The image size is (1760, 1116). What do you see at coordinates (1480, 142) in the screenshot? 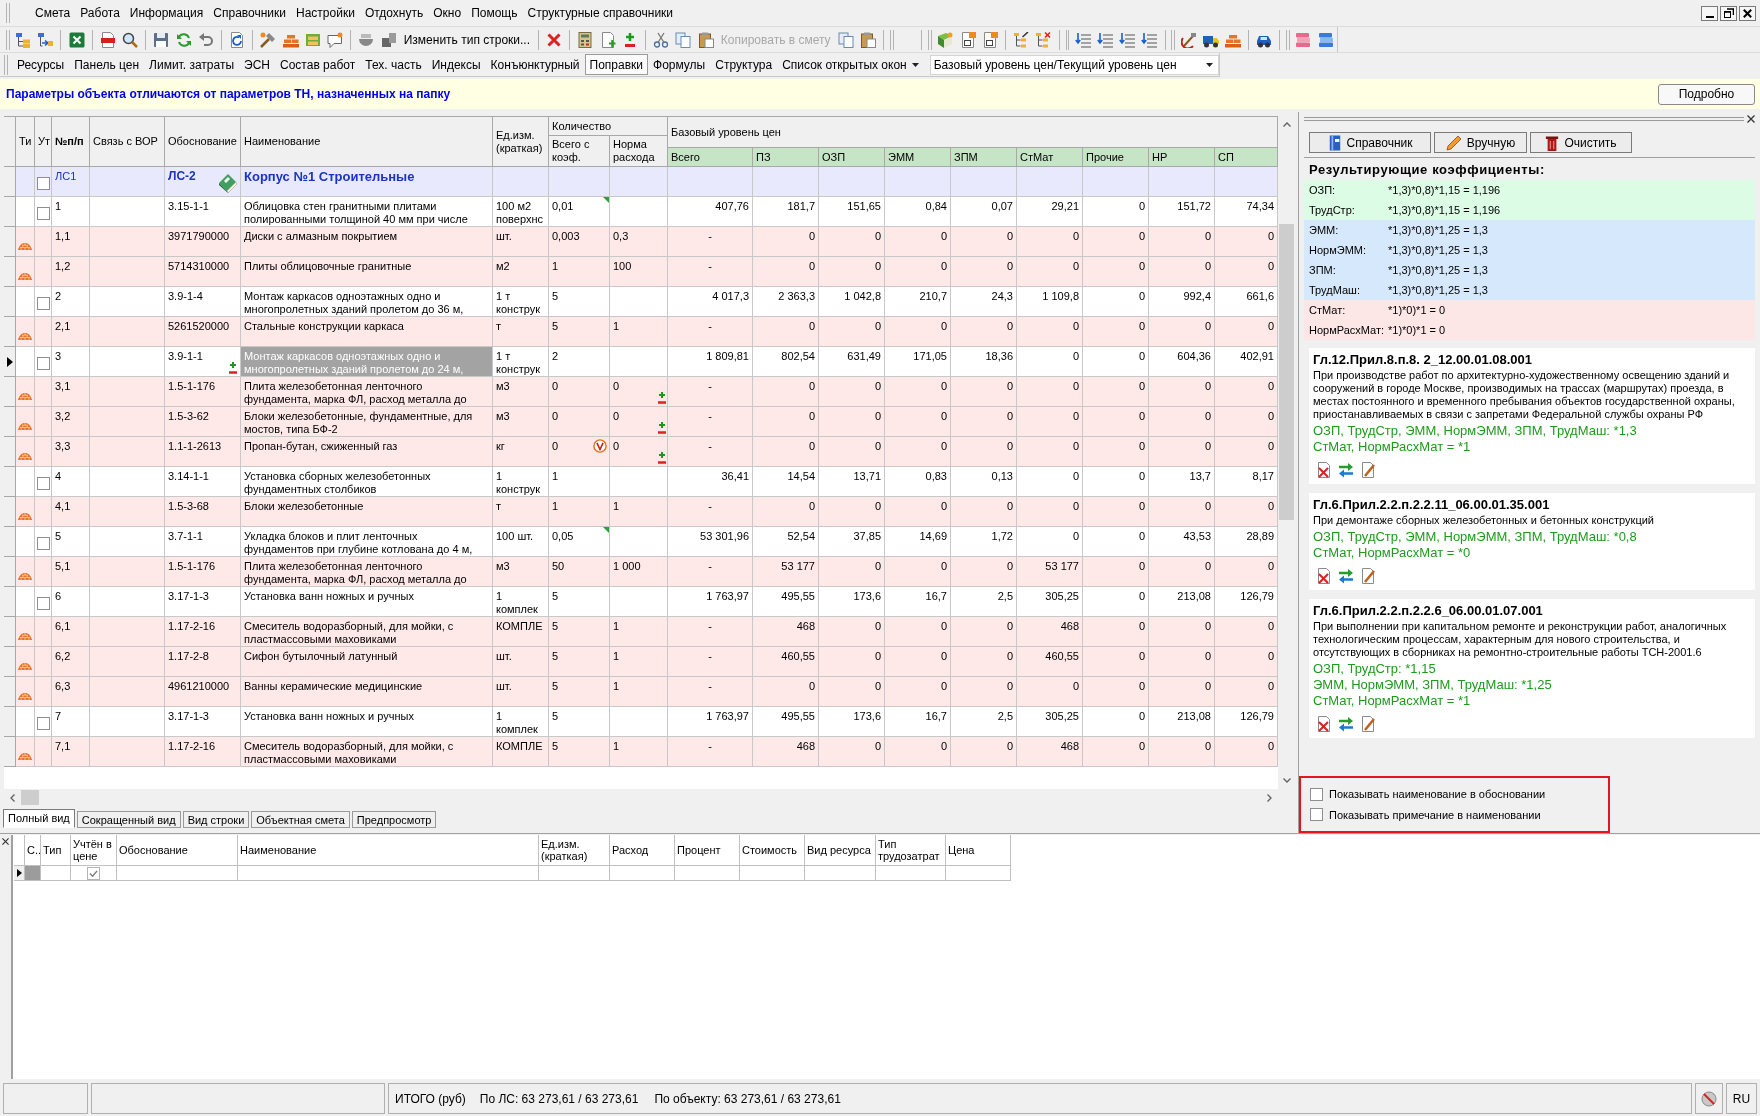
I see `panel-button: Вручную` at bounding box center [1480, 142].